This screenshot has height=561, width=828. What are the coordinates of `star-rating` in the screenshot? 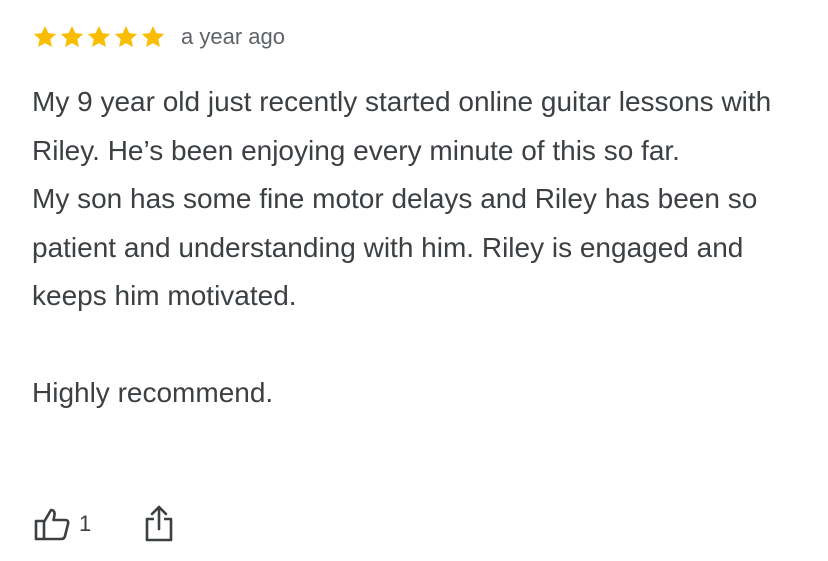 It's located at (99, 37).